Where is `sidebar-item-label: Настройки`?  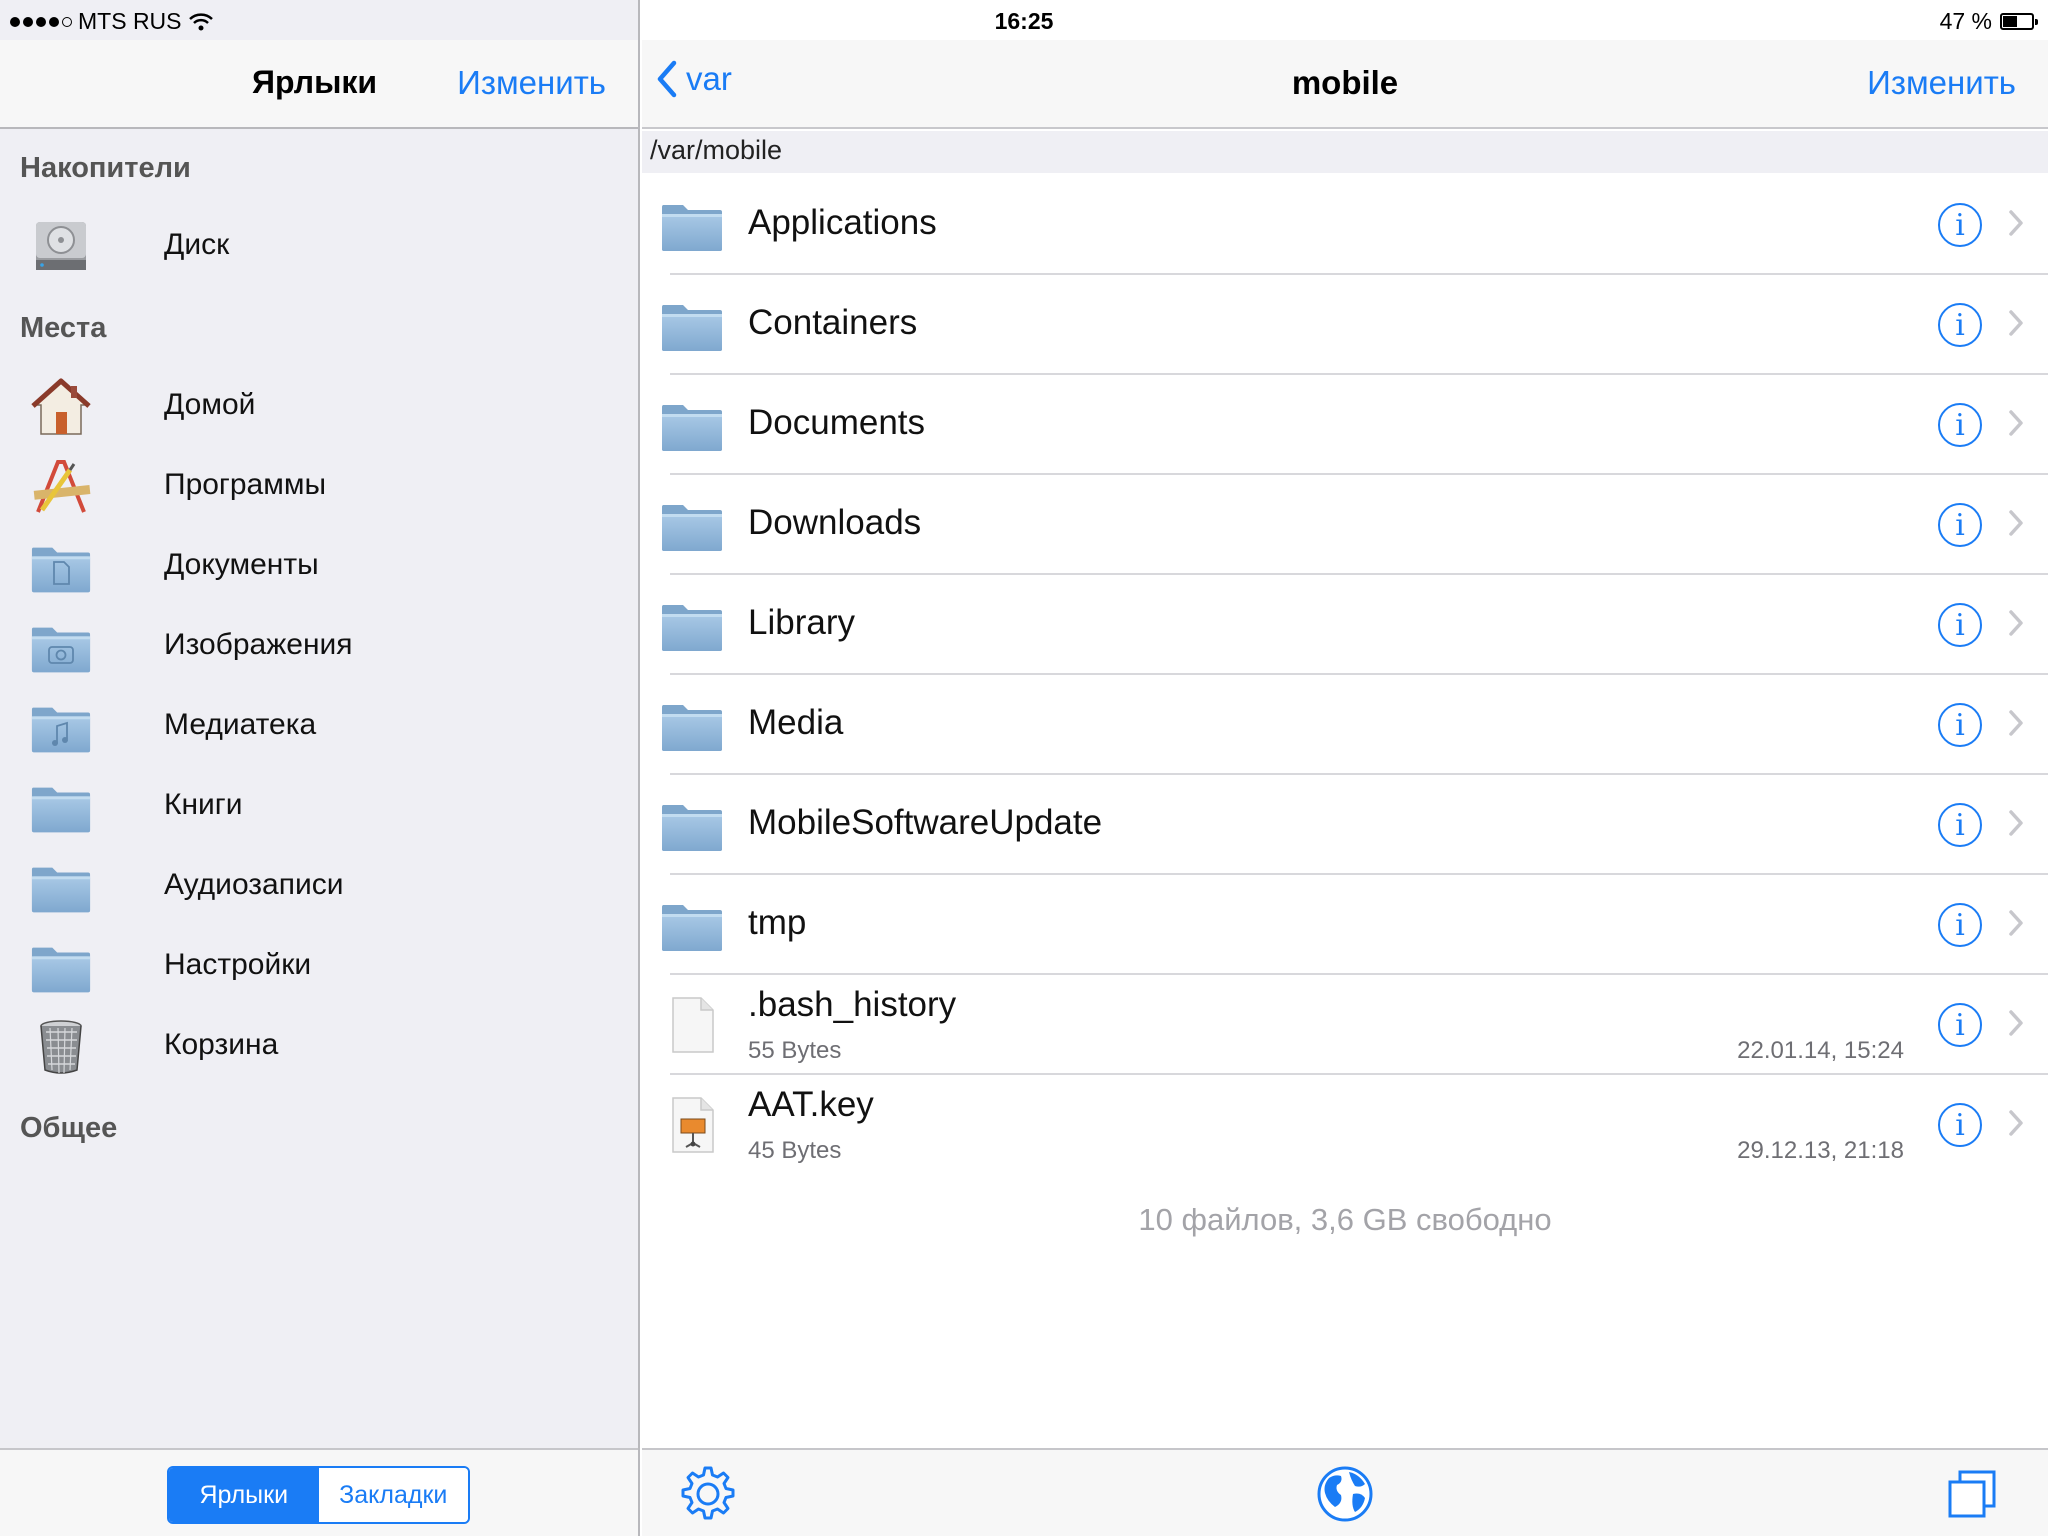
sidebar-item-label: Настройки is located at coordinates (238, 964).